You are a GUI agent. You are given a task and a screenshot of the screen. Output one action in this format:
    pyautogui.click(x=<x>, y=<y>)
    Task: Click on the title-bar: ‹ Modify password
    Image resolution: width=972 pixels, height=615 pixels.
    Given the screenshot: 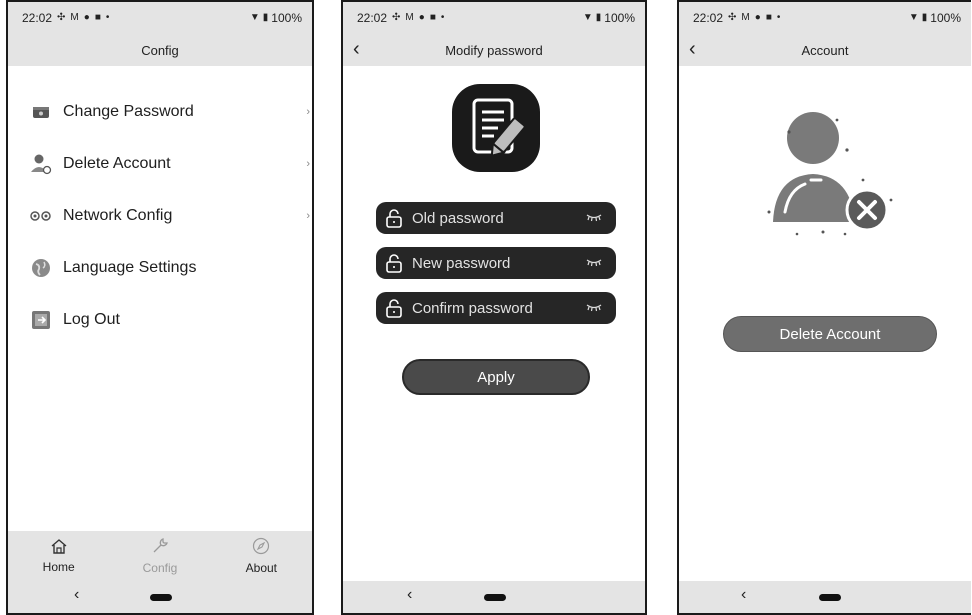 What is the action you would take?
    pyautogui.click(x=494, y=50)
    